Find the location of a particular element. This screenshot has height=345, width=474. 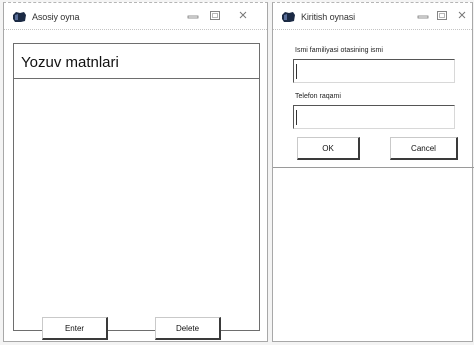

phone-field is located at coordinates (374, 117).